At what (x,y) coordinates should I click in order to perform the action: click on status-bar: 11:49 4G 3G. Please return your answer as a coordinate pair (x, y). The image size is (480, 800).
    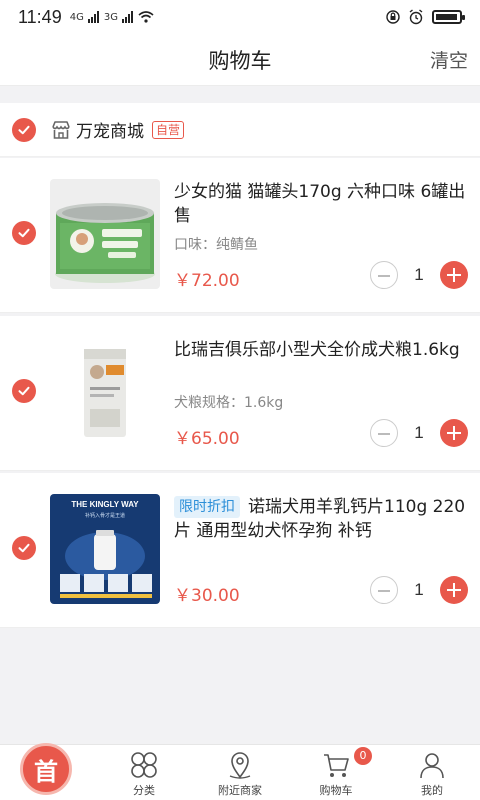
    Looking at the image, I should click on (240, 17).